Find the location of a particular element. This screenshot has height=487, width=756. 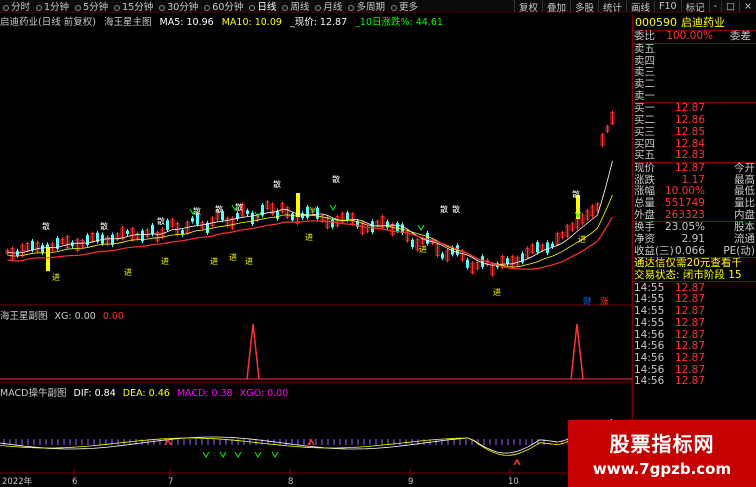

level-price: 12.85 is located at coordinates (689, 131).